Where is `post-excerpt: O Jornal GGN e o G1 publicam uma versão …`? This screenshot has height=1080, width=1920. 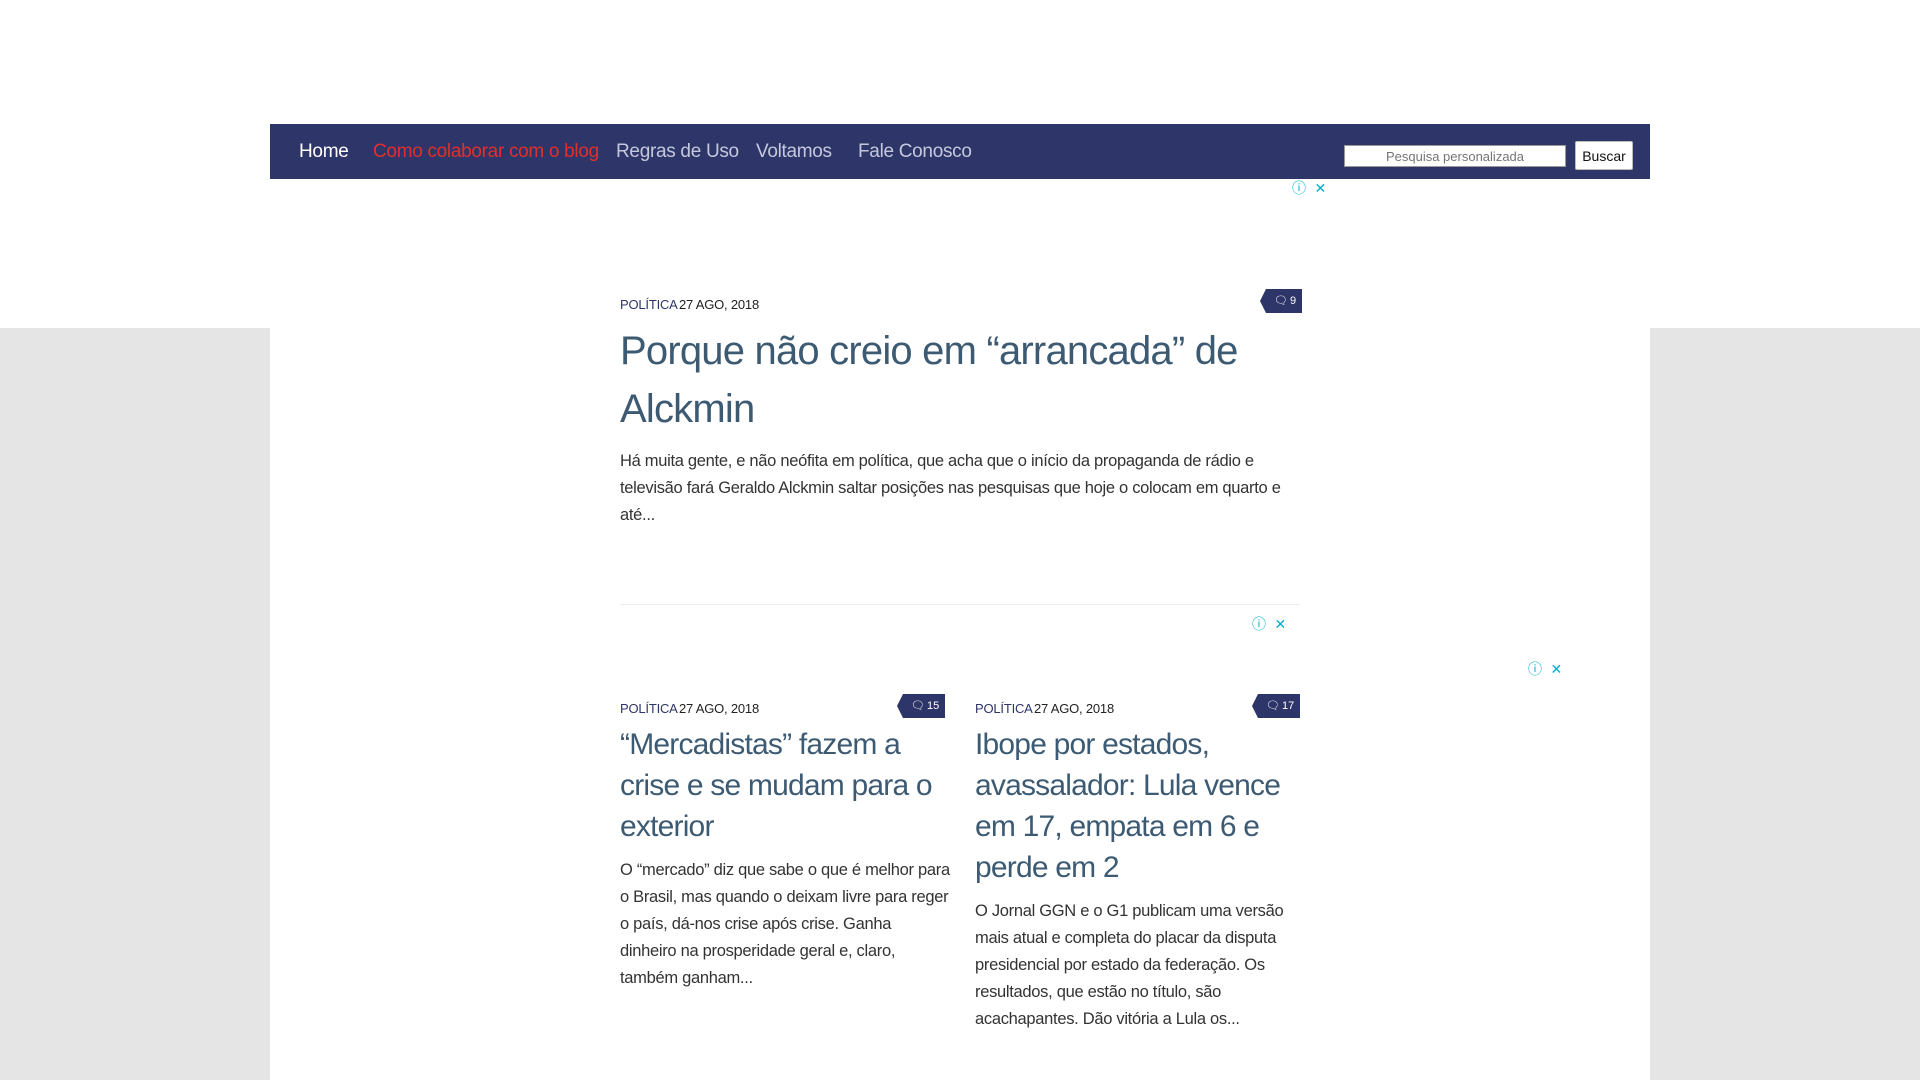
post-excerpt: O Jornal GGN e o G1 publicam uma versão … is located at coordinates (1129, 965).